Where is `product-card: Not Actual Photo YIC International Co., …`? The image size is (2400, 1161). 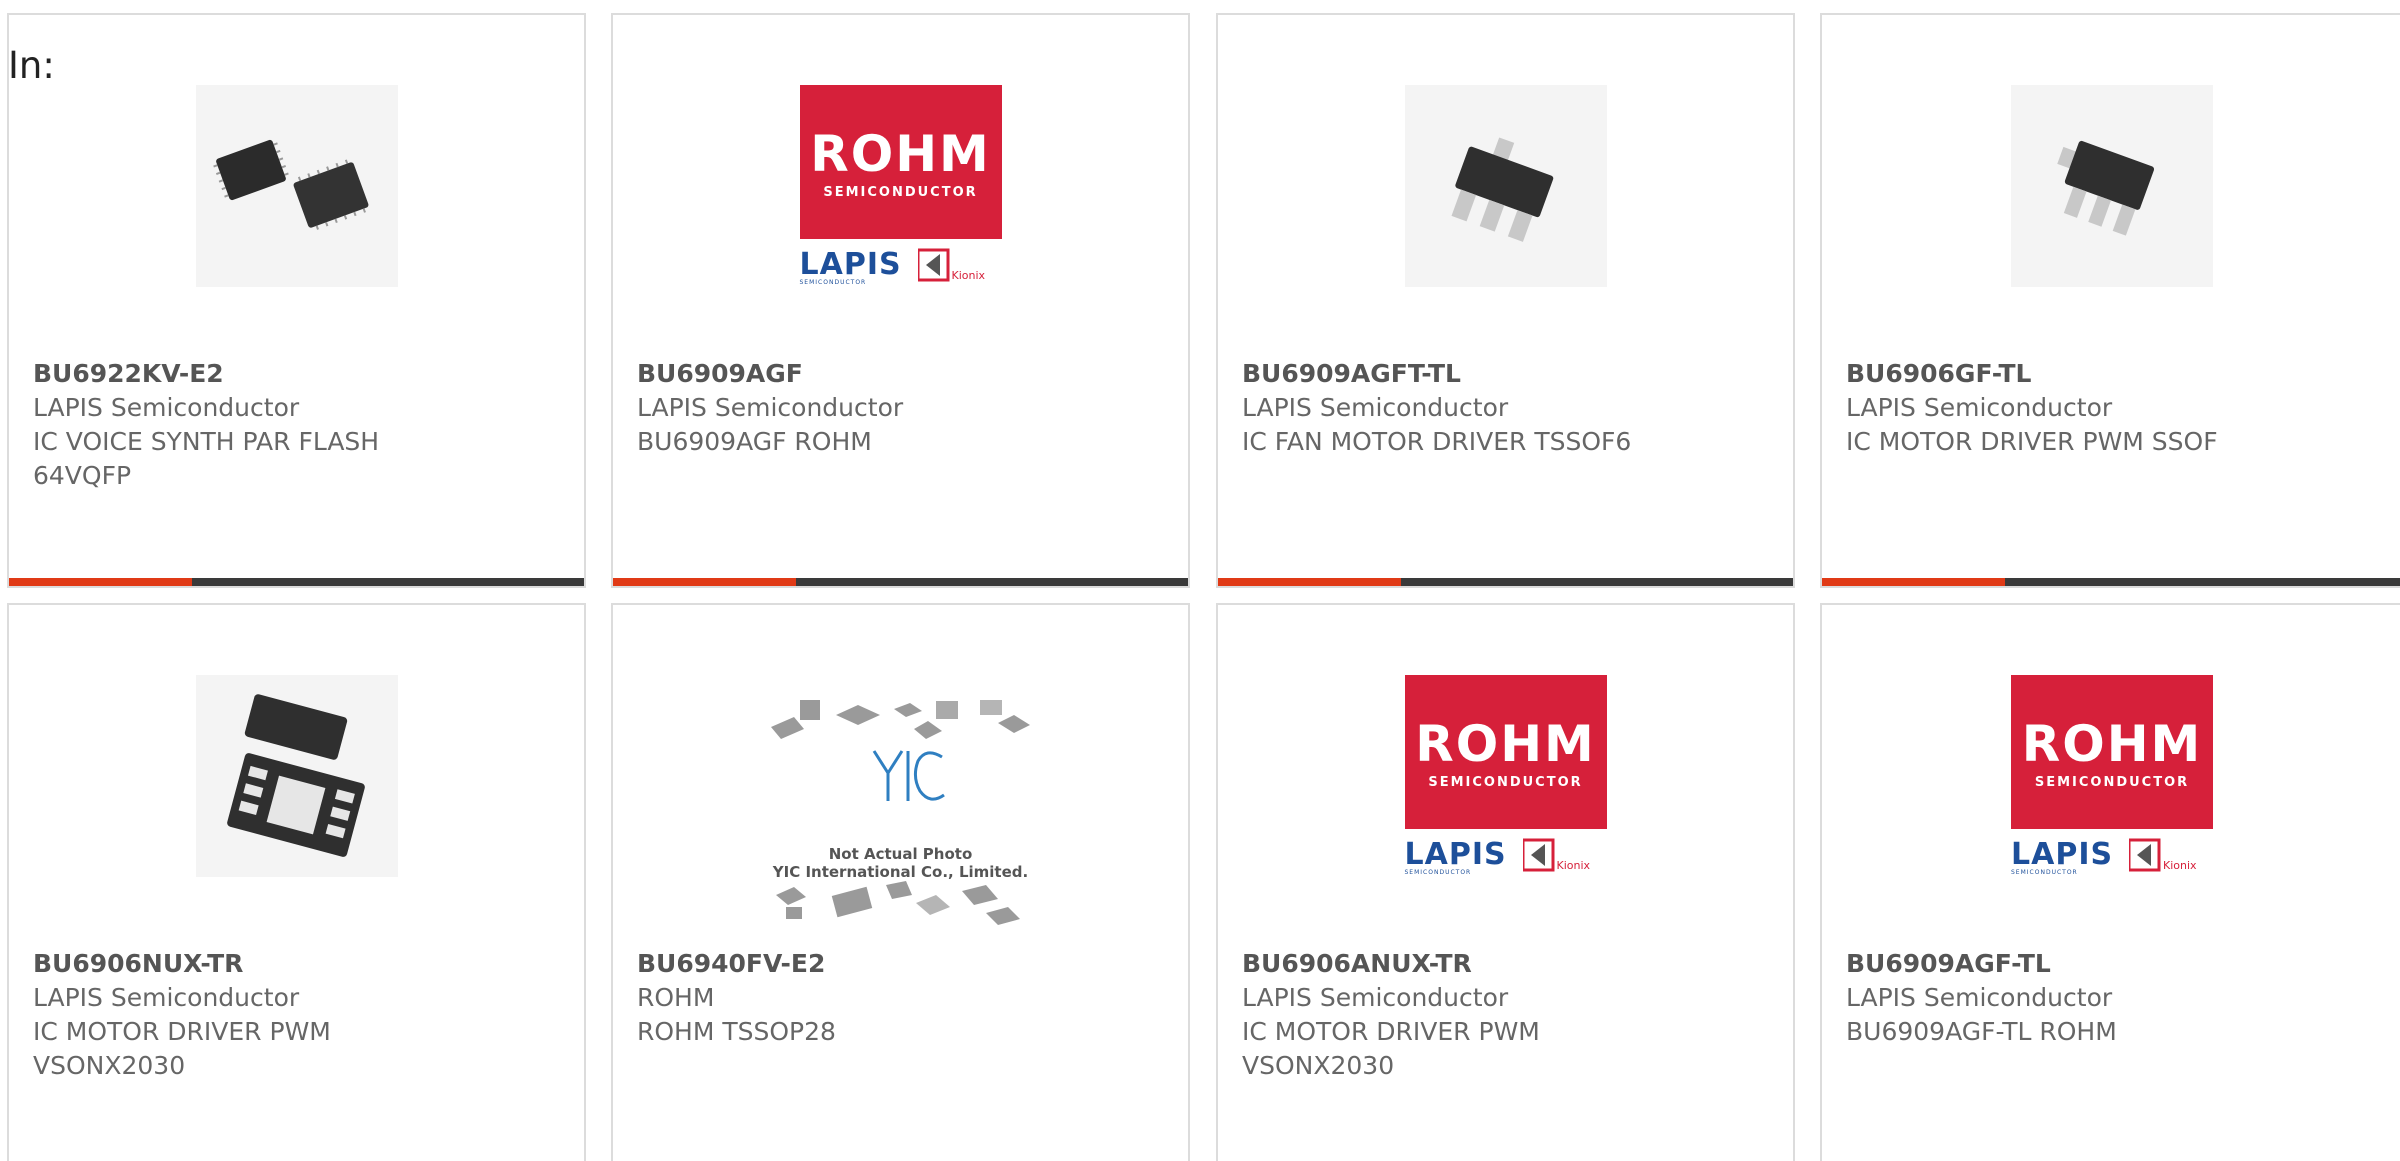
product-card: Not Actual Photo YIC International Co., … is located at coordinates (900, 882).